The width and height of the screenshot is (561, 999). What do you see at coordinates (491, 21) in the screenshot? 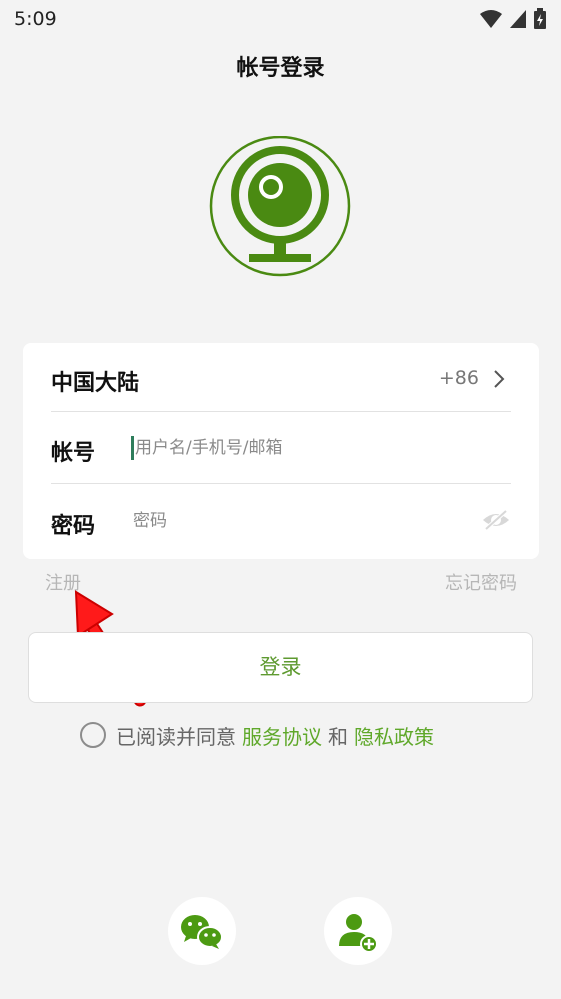
I see `wifi-icon` at bounding box center [491, 21].